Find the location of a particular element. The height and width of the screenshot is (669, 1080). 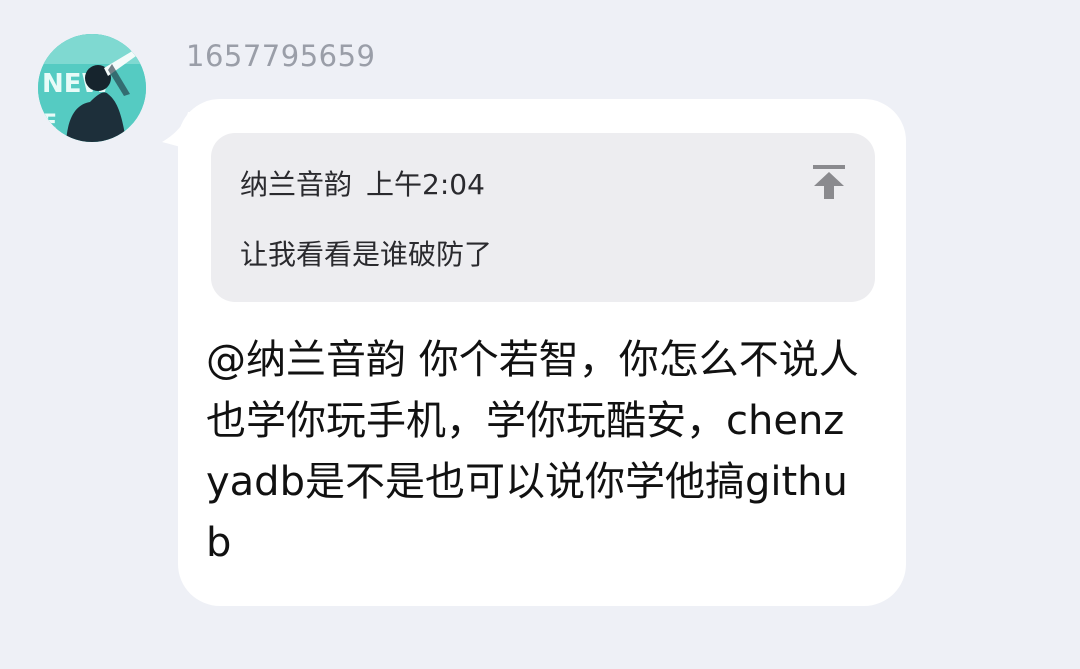

user-avatar: NEW E is located at coordinates (92, 88).